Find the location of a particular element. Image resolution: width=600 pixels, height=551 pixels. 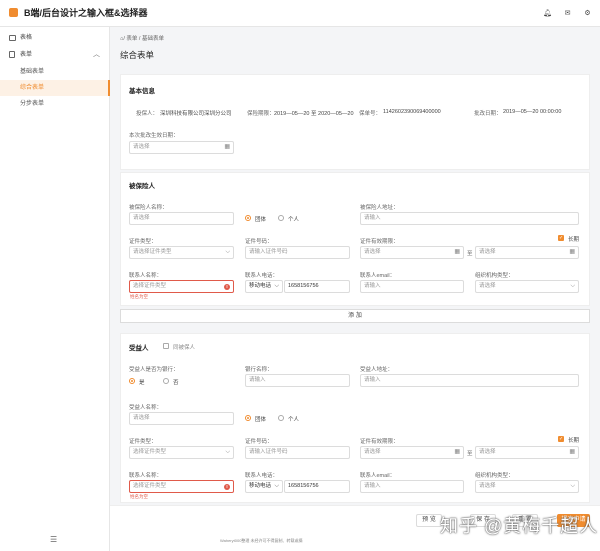

effective-date-label: 本次批改生效日期： is located at coordinates (154, 136).